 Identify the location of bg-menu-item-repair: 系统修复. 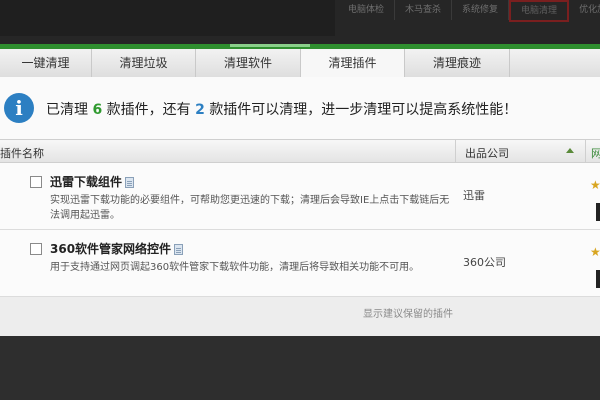
(481, 10).